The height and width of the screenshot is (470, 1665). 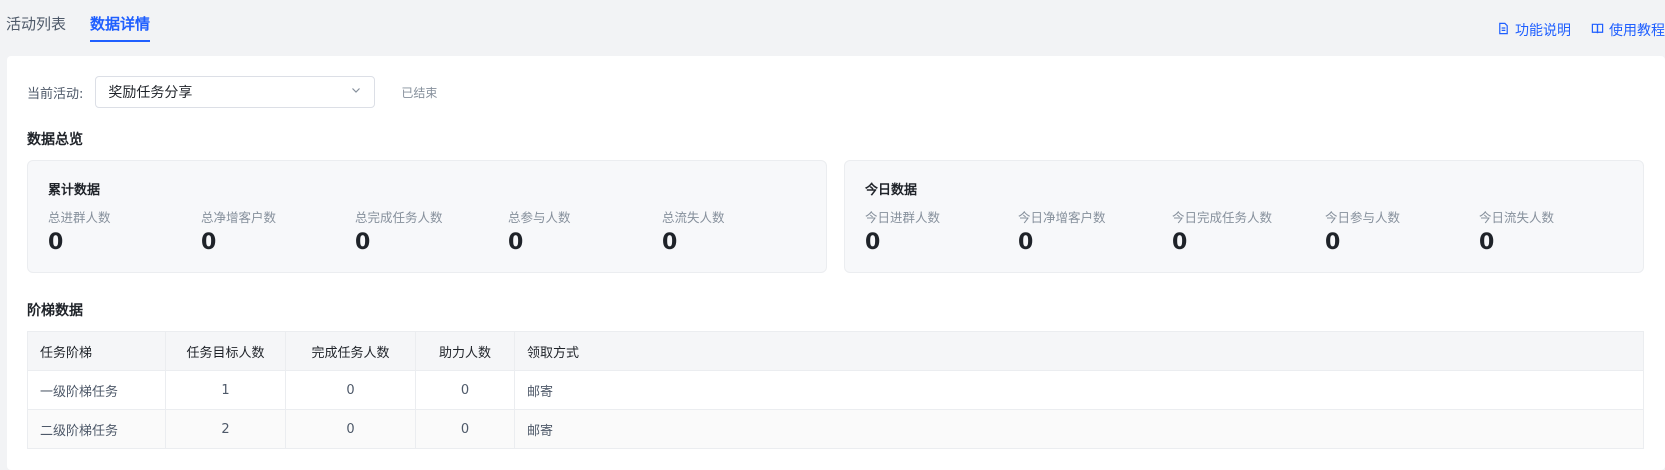 I want to click on top-tab-bar: 活动列表 数据详情 功能说明 使用教程, so click(x=832, y=23).